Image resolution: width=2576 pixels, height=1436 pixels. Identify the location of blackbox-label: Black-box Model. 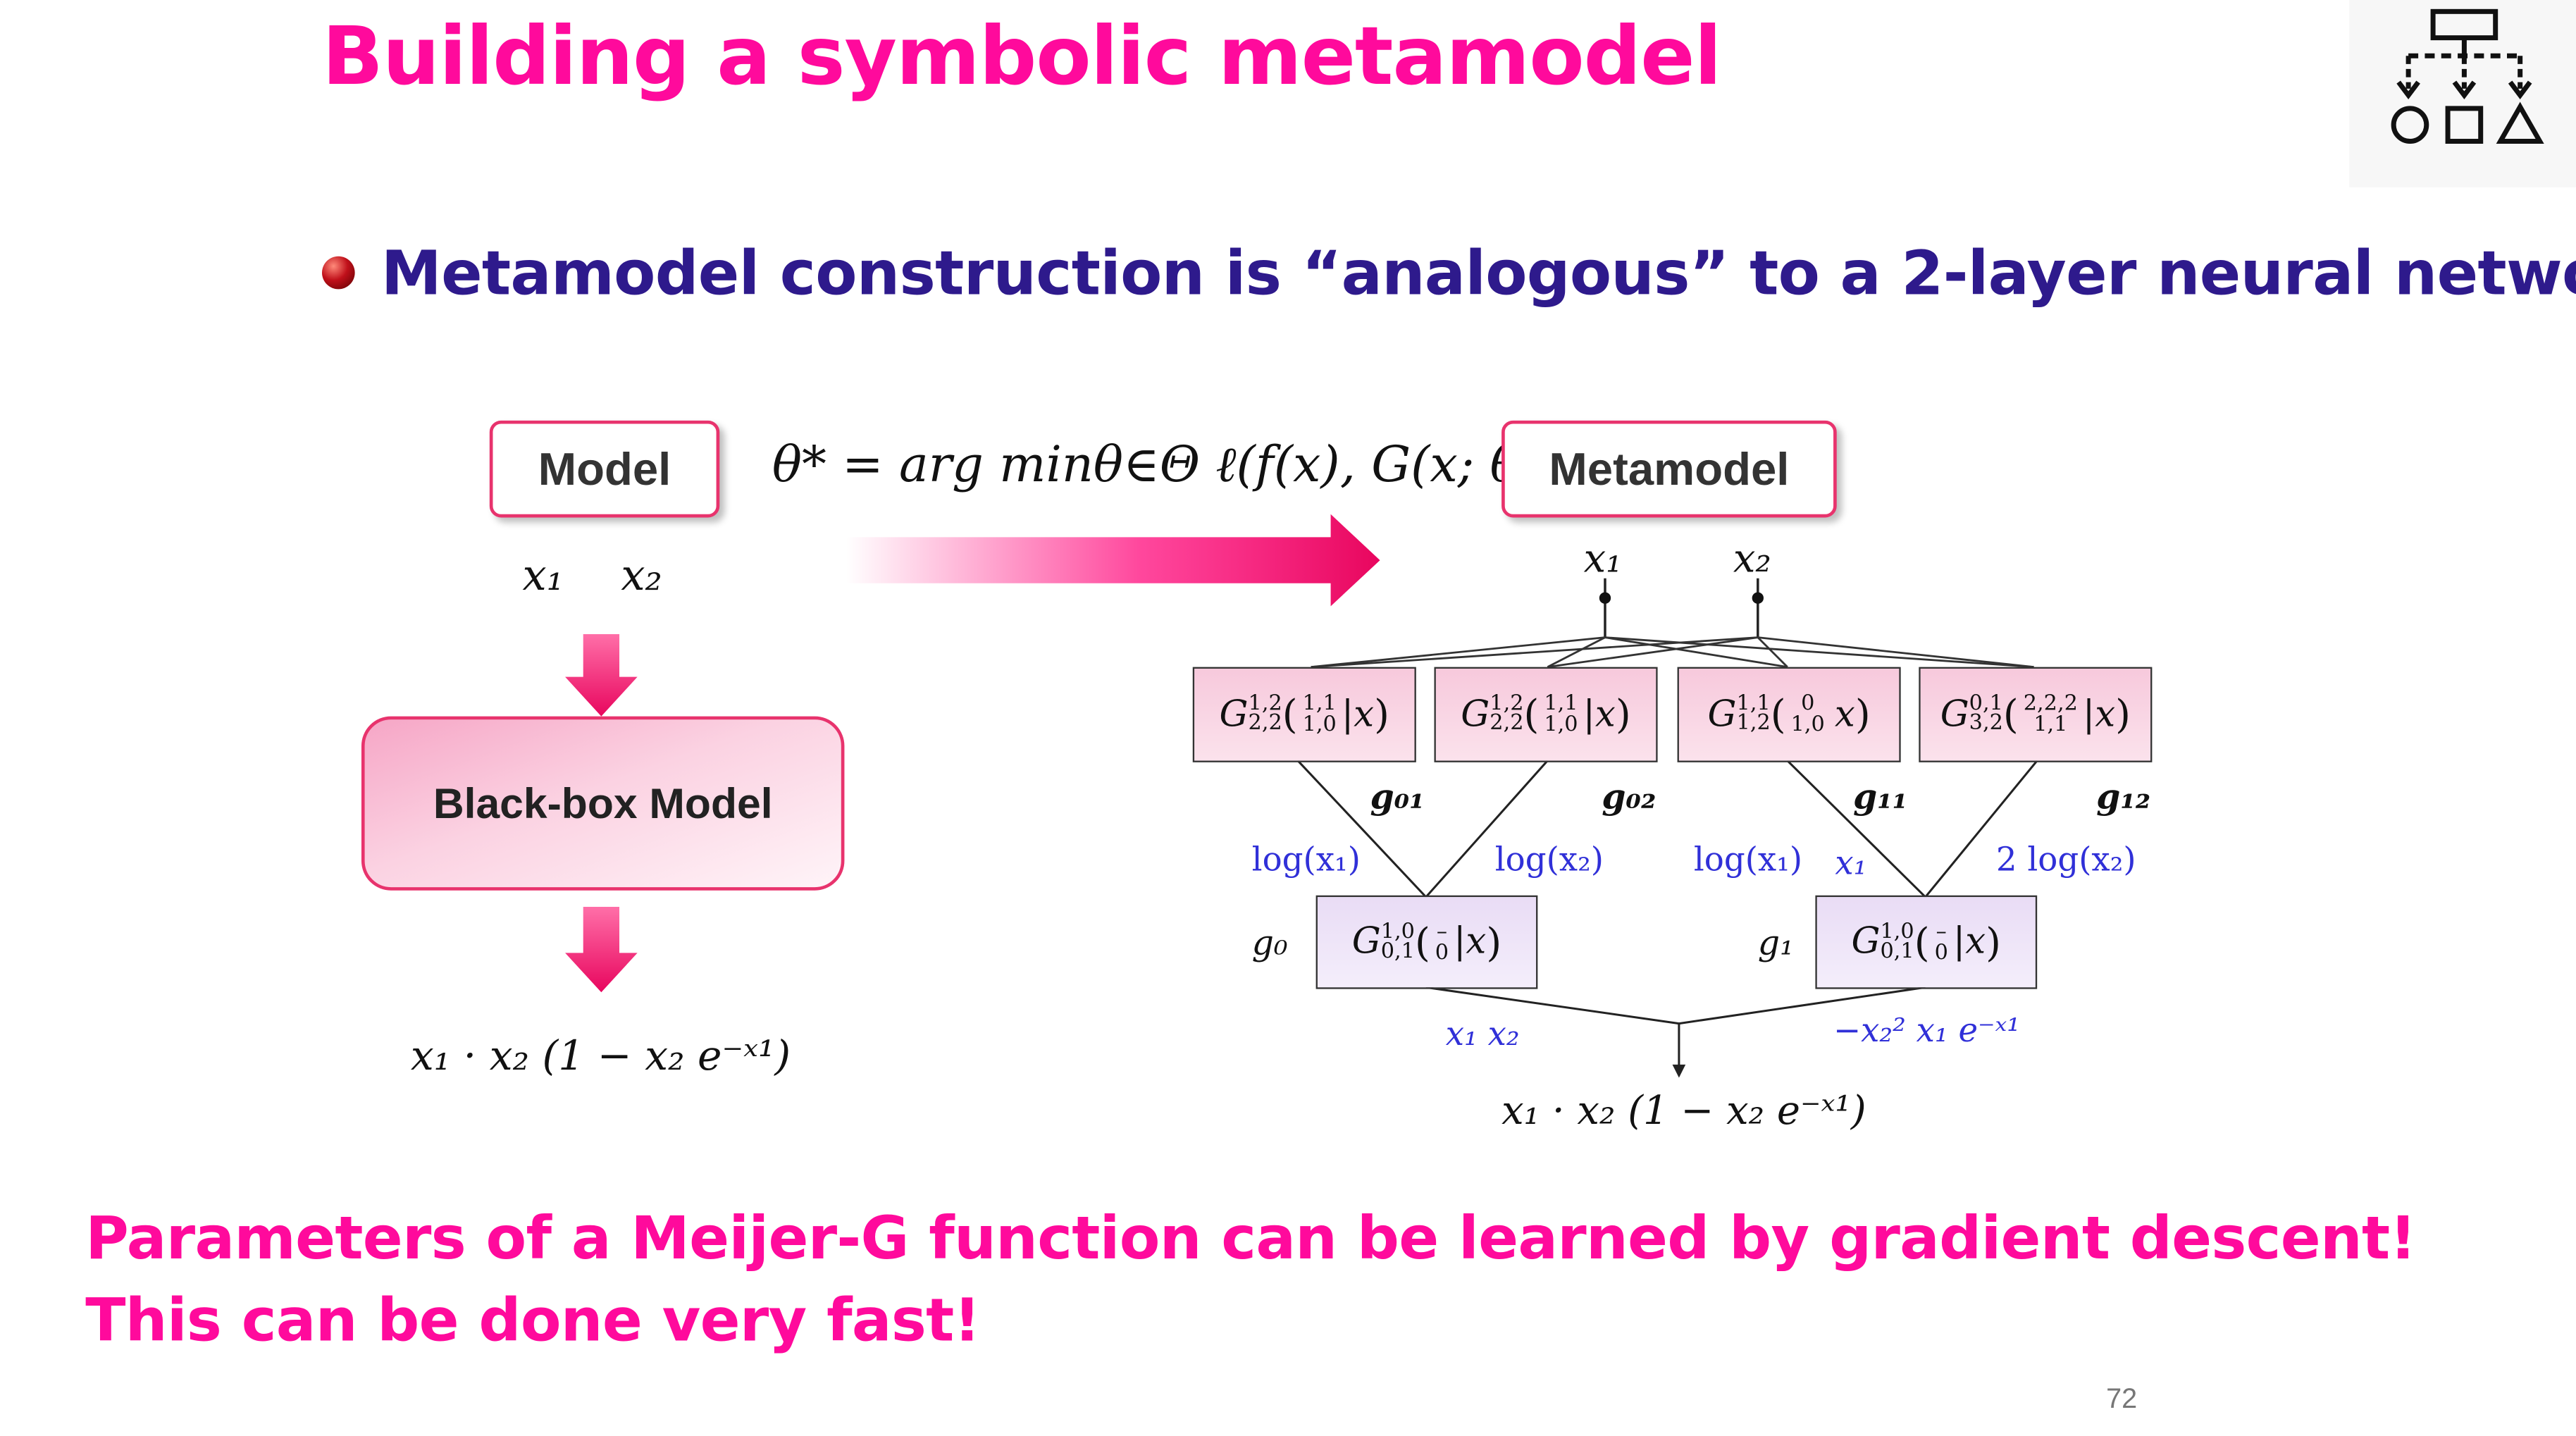
(603, 802).